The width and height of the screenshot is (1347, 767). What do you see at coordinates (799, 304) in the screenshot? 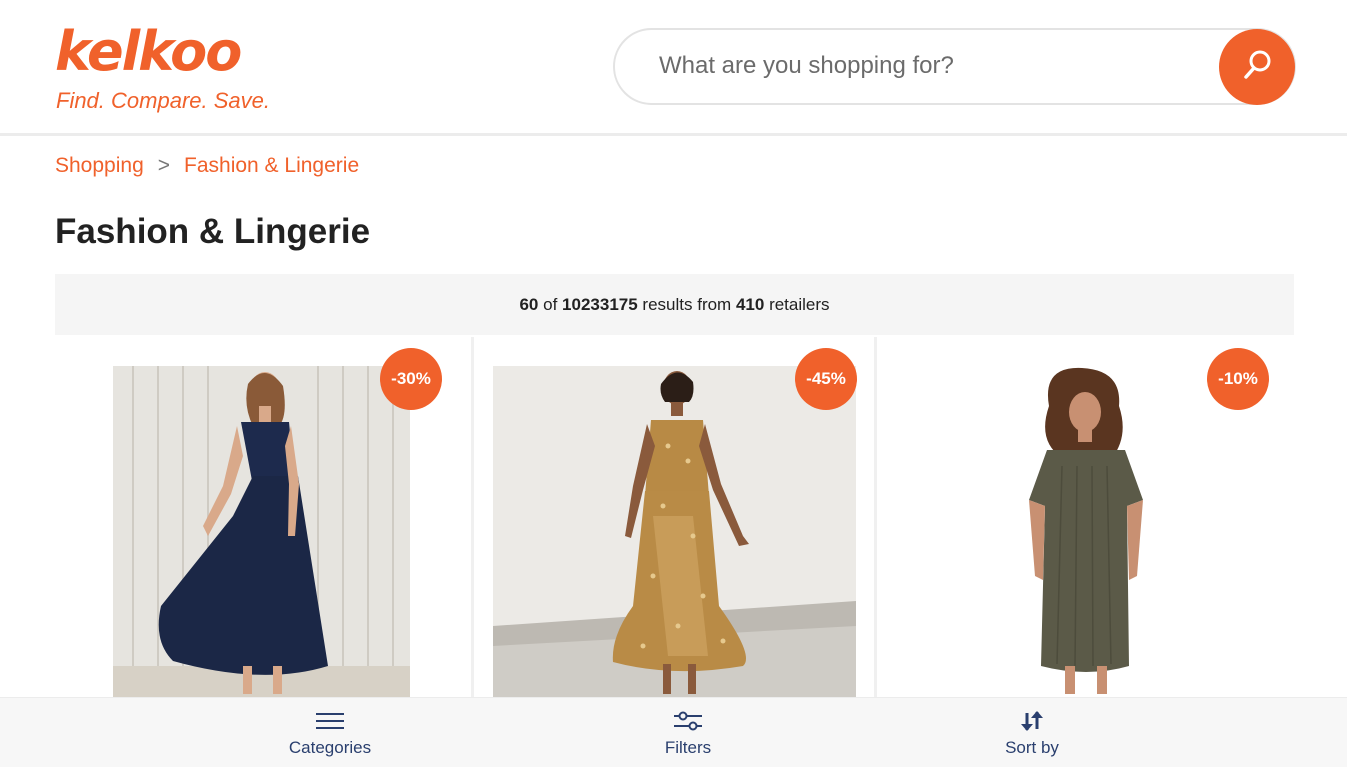
I see `retailers-label: retailers` at bounding box center [799, 304].